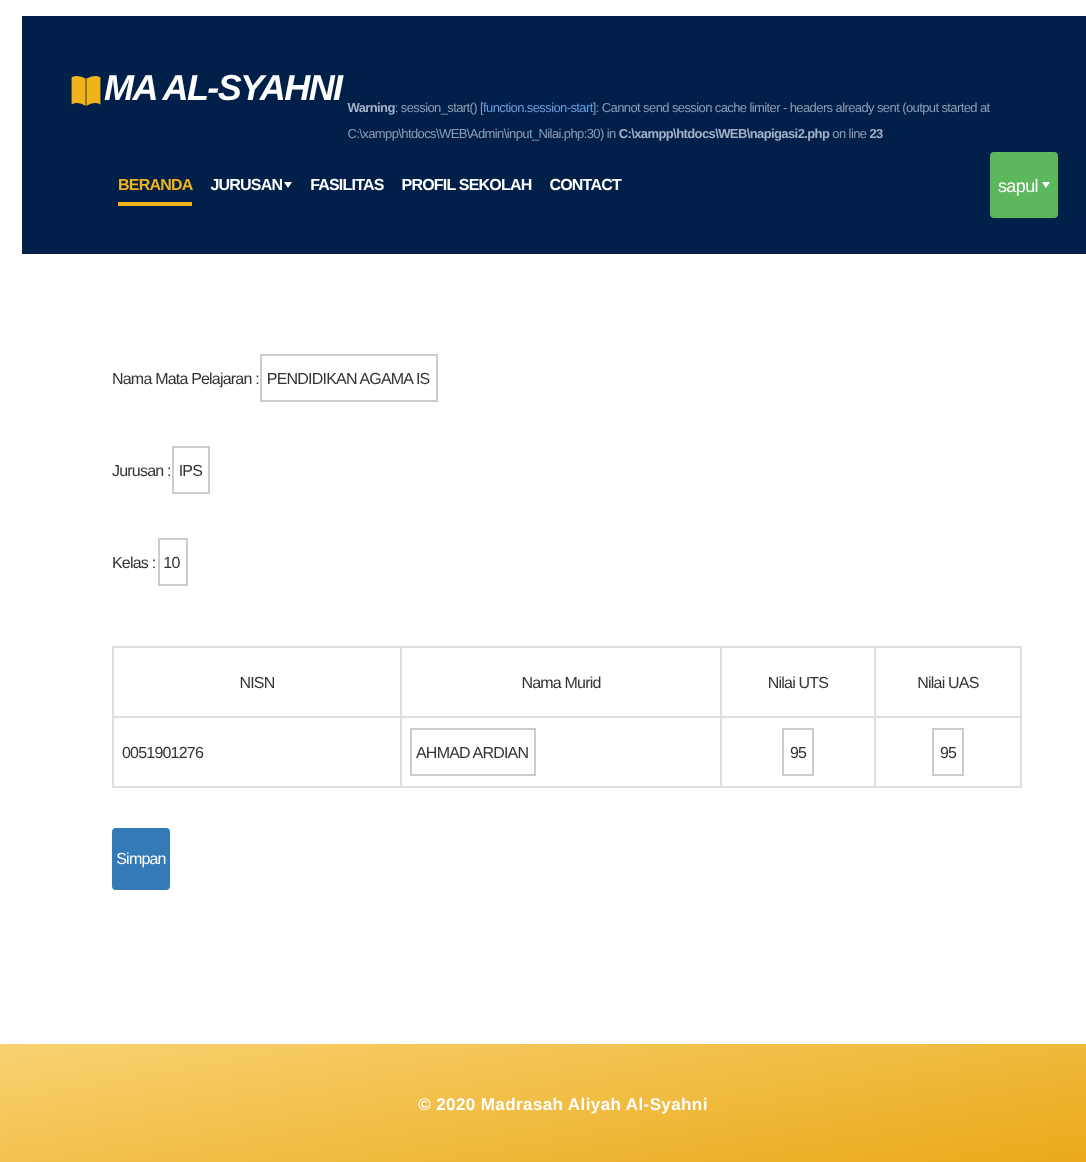 The height and width of the screenshot is (1162, 1086). Describe the element at coordinates (257, 752) in the screenshot. I see `table-cell: 0051901276` at that location.